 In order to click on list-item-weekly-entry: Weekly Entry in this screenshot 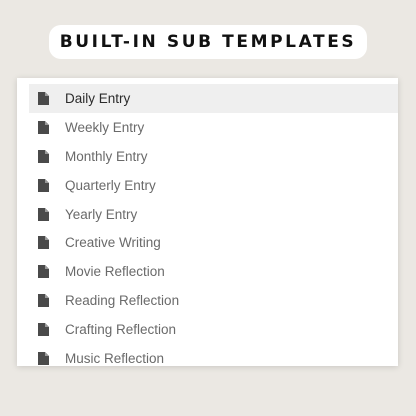, I will do `click(213, 127)`.